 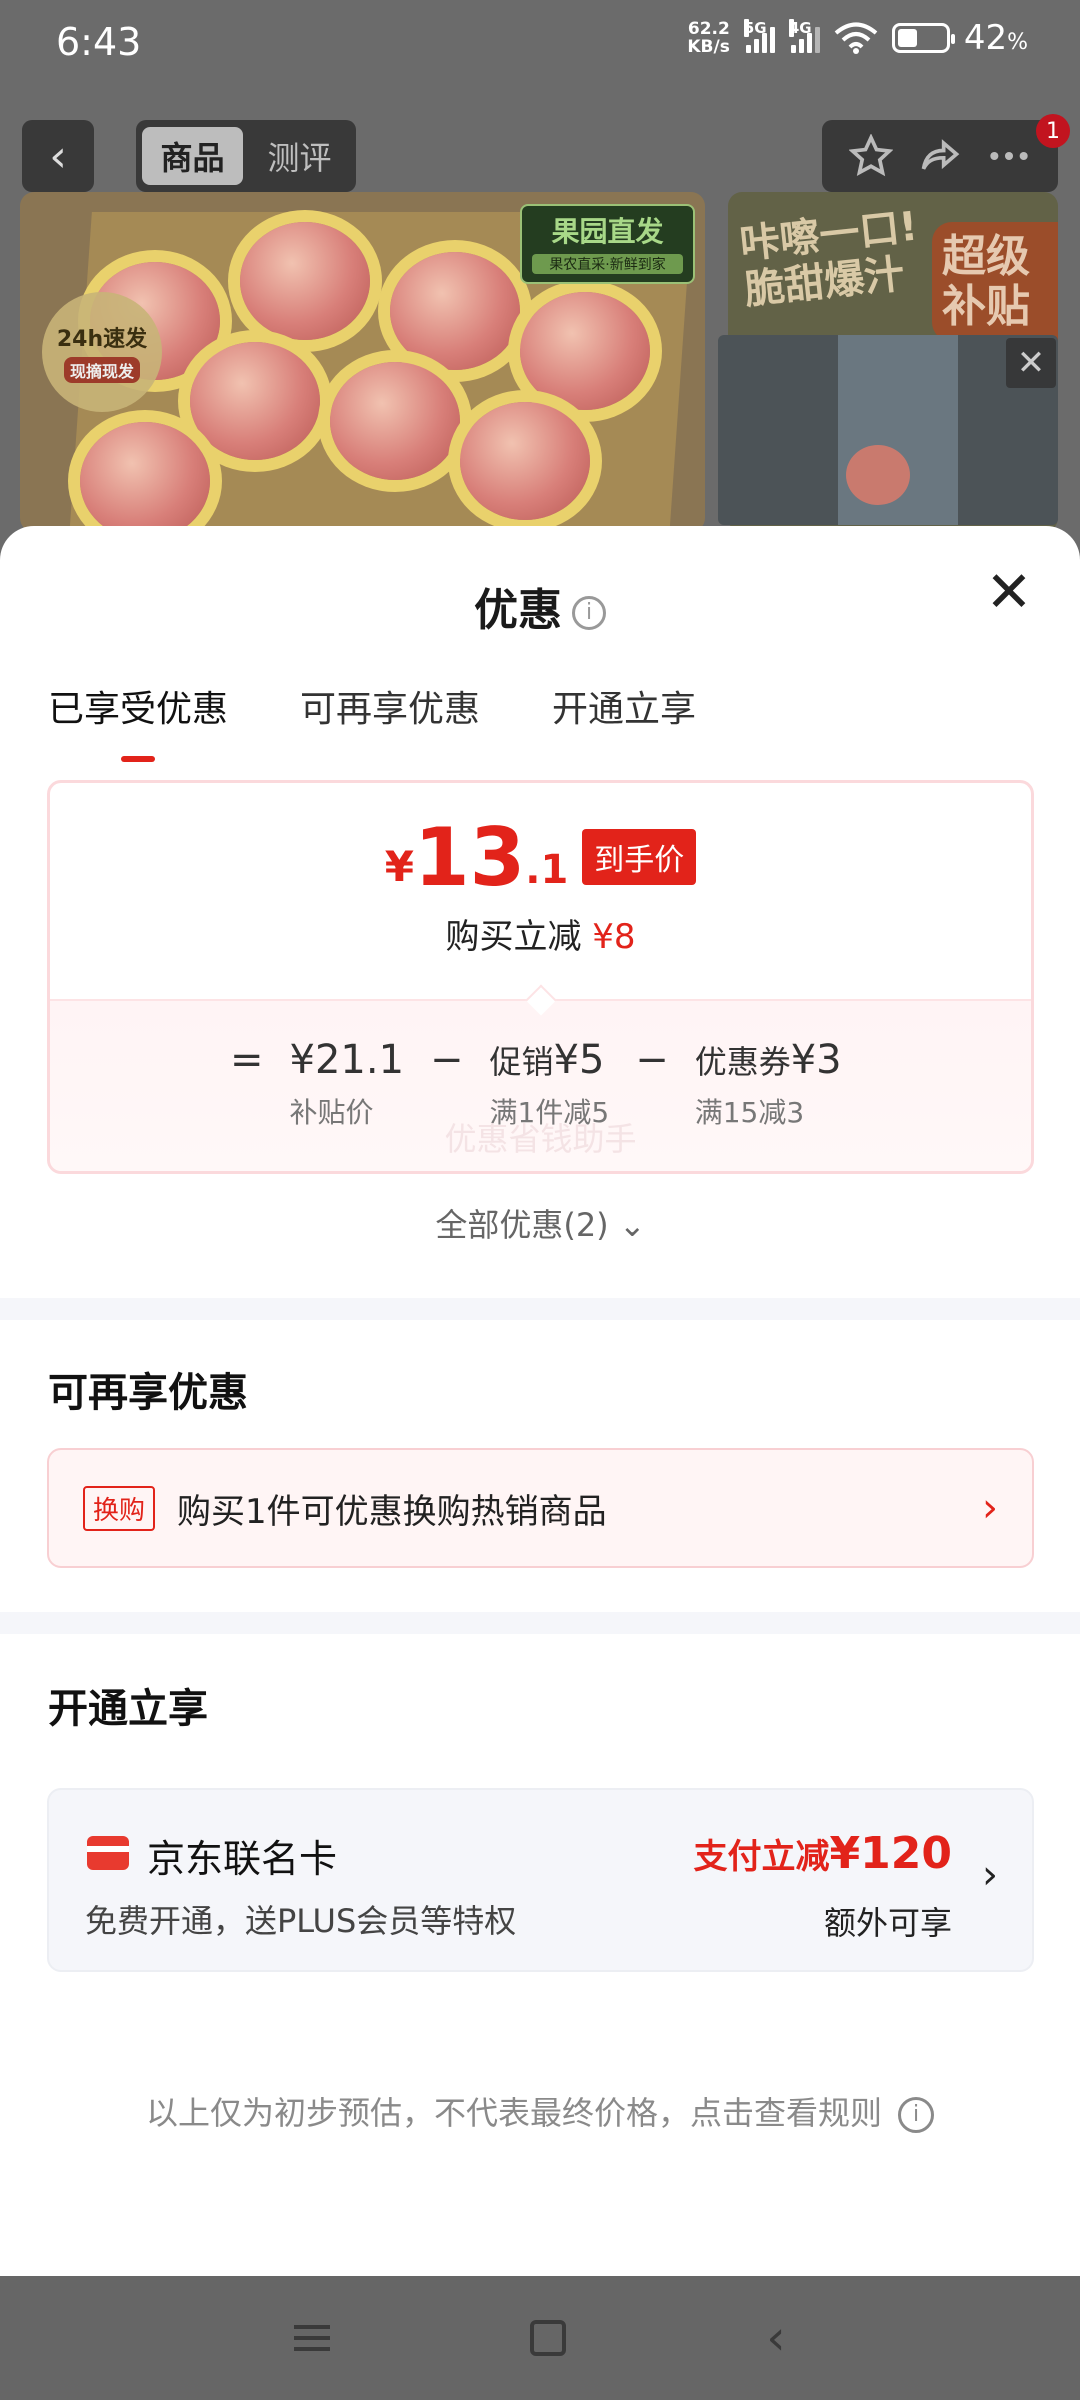 I want to click on product-main-image: 24h速发 现摘现发 果园直发 果农直采·新鲜到家, so click(x=362, y=362).